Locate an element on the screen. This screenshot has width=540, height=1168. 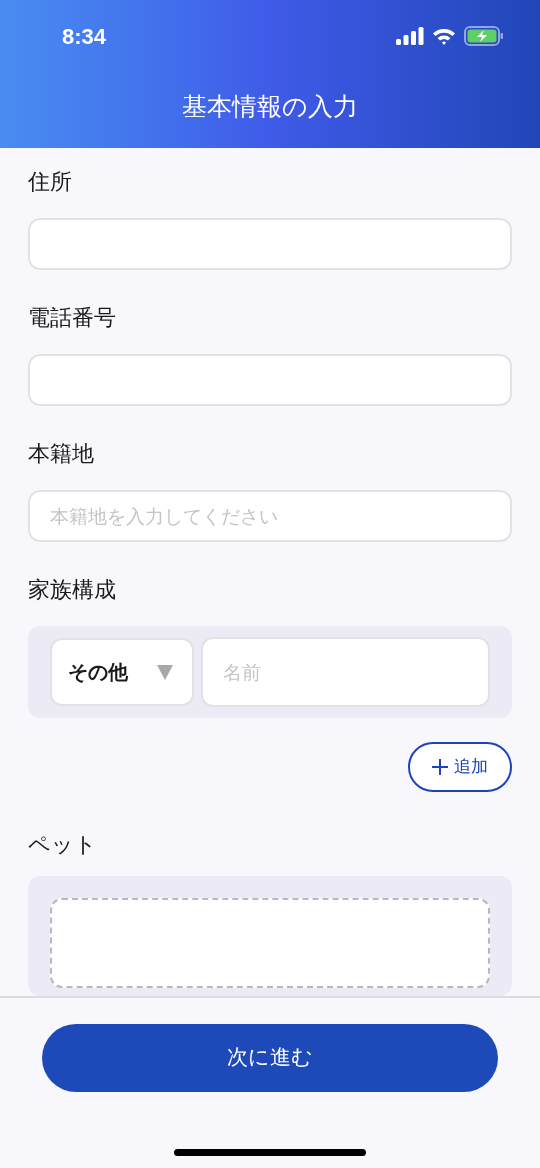
plus-icon is located at coordinates (440, 767).